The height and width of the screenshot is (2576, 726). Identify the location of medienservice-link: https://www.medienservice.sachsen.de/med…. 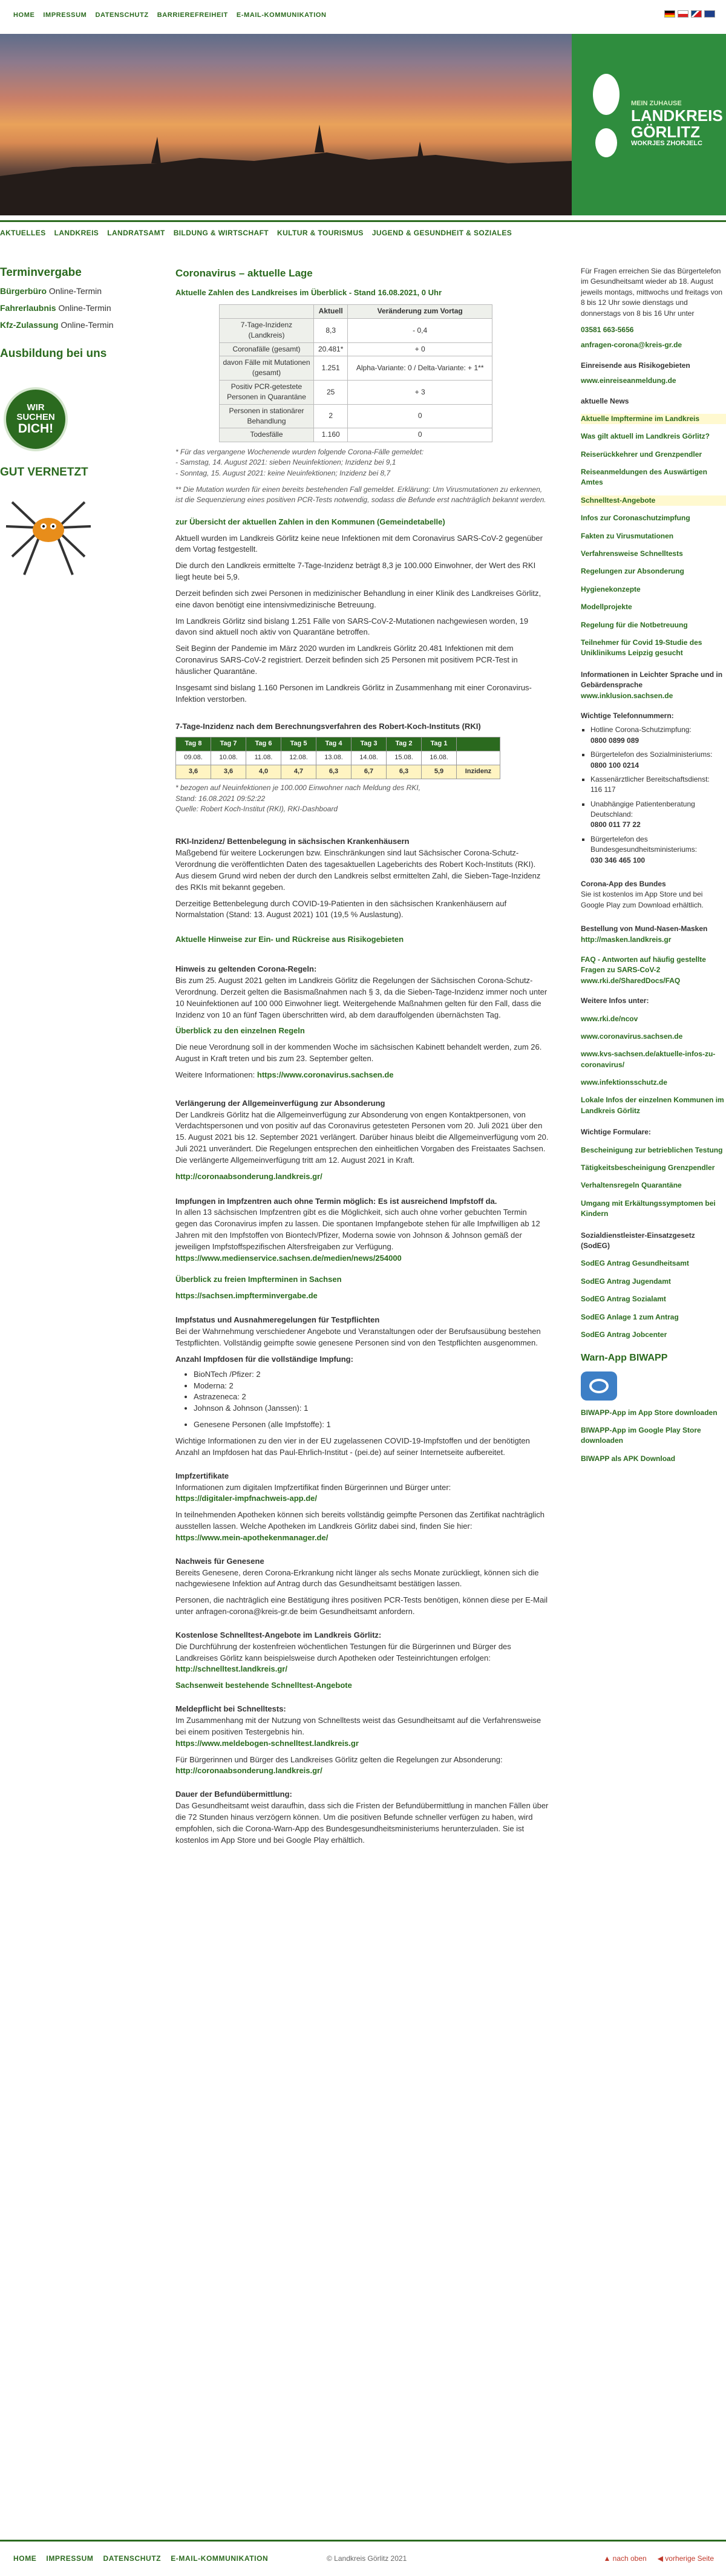
(363, 1258).